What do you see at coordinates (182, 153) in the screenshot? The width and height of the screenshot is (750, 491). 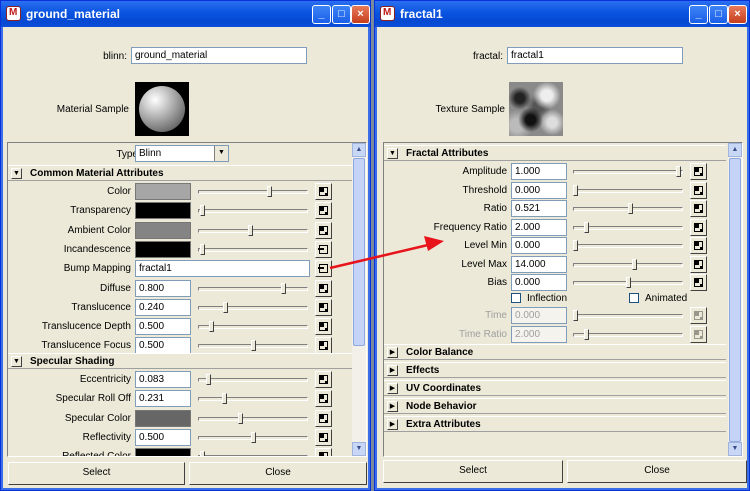 I see `type-dropdown: Blinn ▼` at bounding box center [182, 153].